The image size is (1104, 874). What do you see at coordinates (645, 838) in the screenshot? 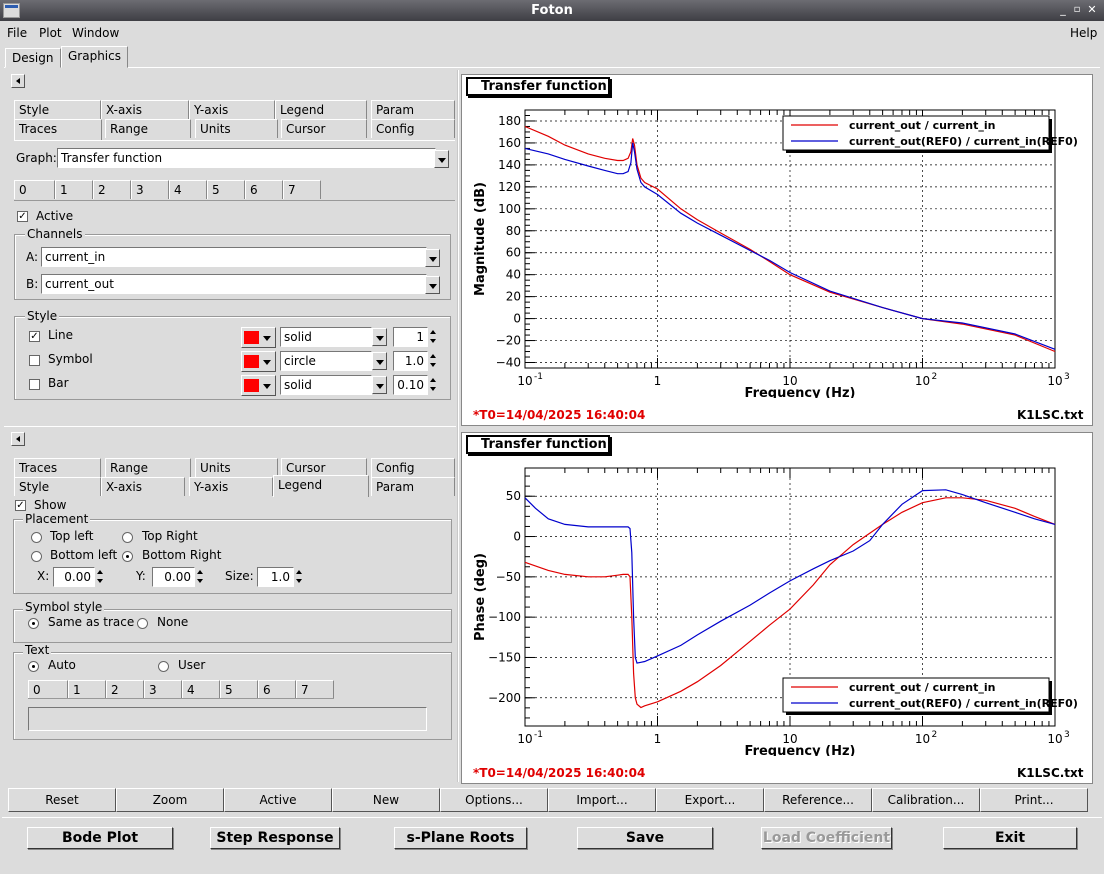
I see `save-button: Save` at bounding box center [645, 838].